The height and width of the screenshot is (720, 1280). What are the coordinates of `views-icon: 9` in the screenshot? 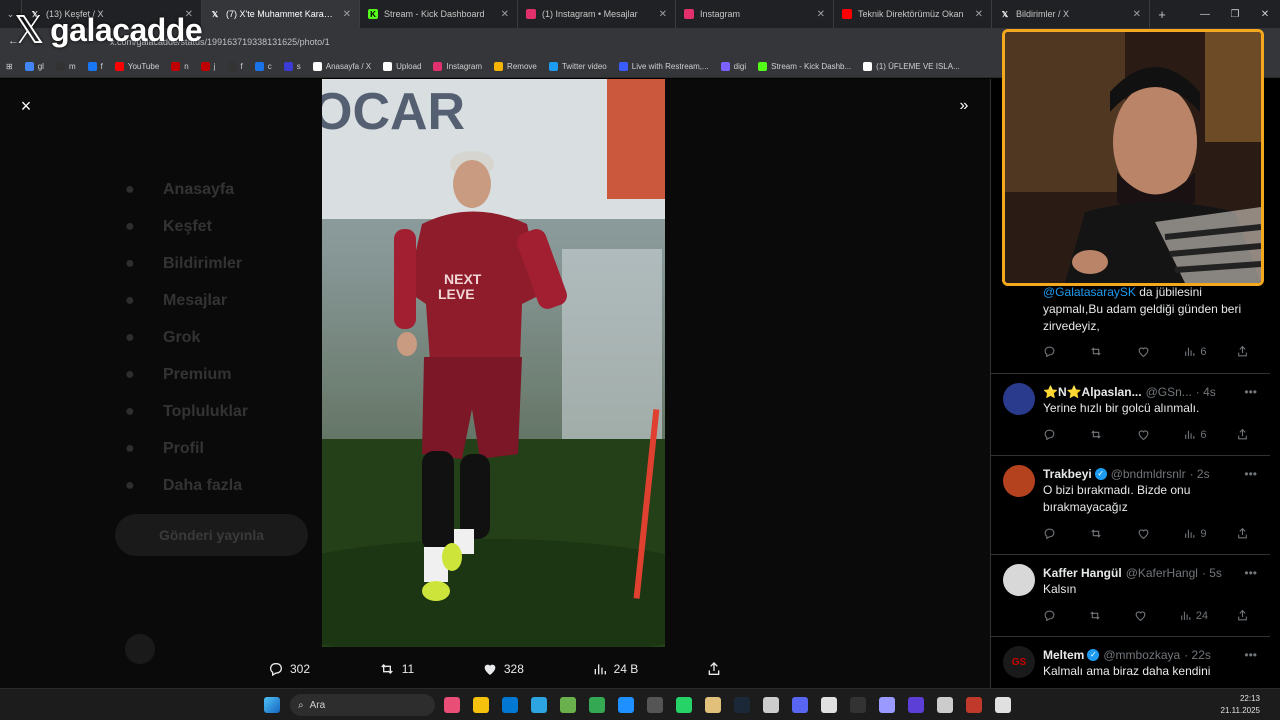 It's located at (1195, 533).